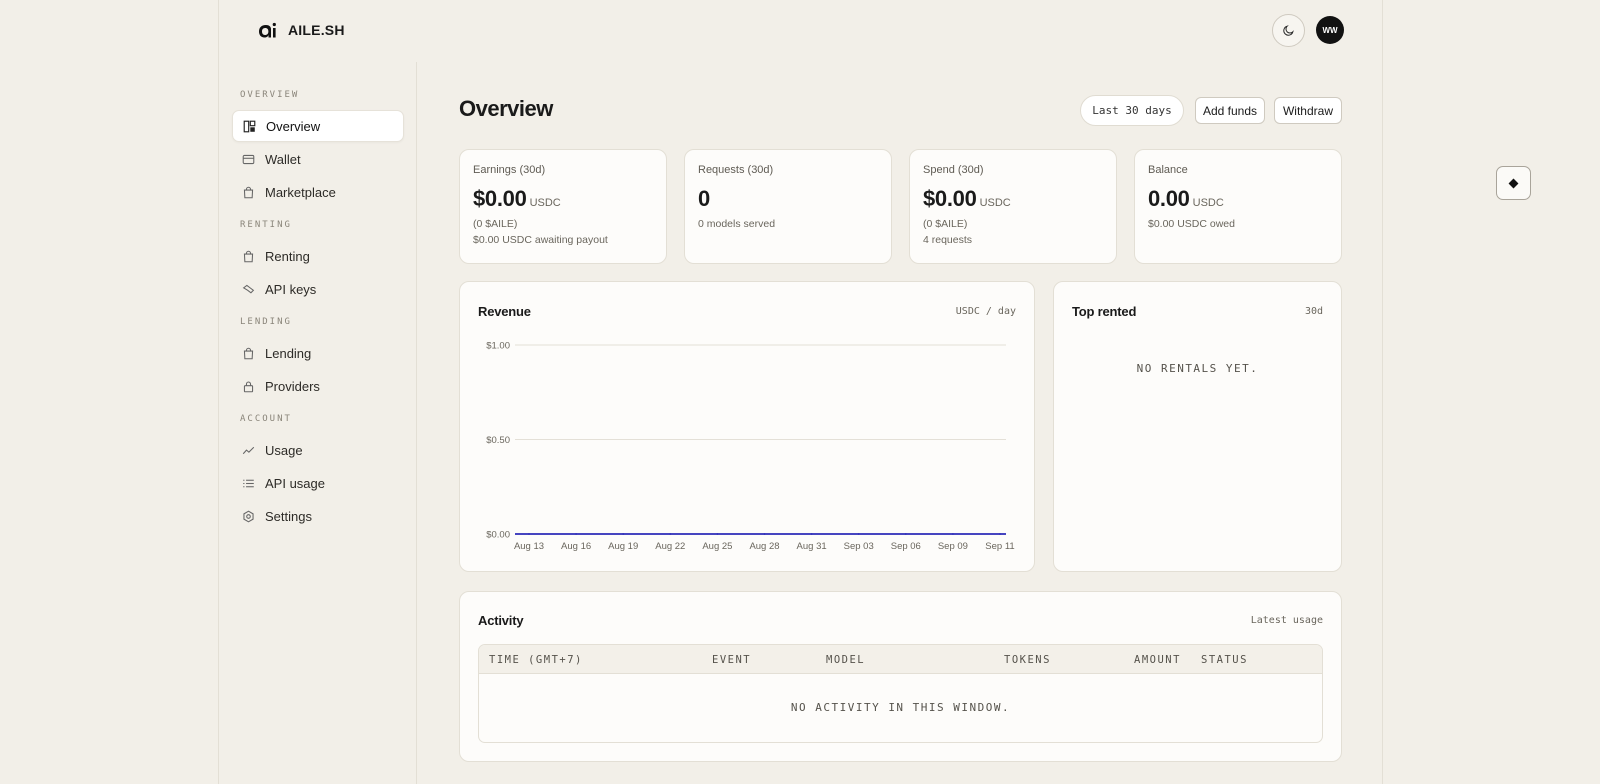 The height and width of the screenshot is (784, 1600). What do you see at coordinates (266, 225) in the screenshot?
I see `sidebar-section-renting: RENTING` at bounding box center [266, 225].